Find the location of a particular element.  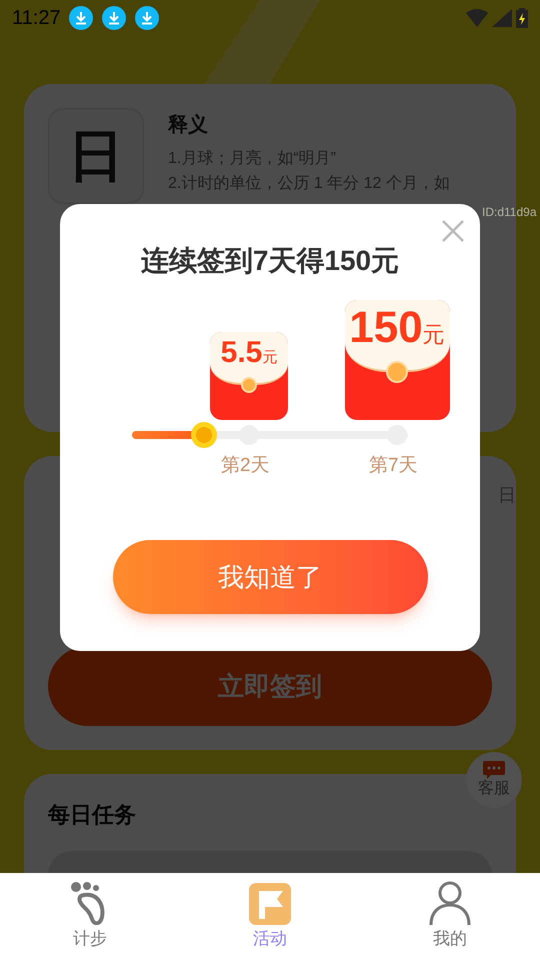

nav-tab: 活动 is located at coordinates (270, 916).